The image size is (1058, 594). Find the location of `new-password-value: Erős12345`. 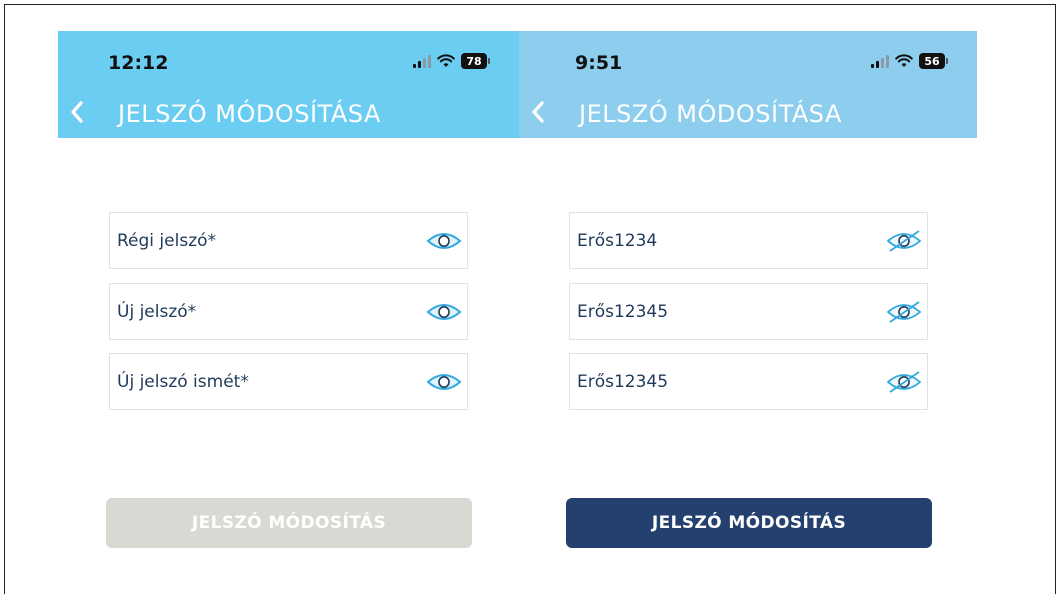

new-password-value: Erős12345 is located at coordinates (623, 311).